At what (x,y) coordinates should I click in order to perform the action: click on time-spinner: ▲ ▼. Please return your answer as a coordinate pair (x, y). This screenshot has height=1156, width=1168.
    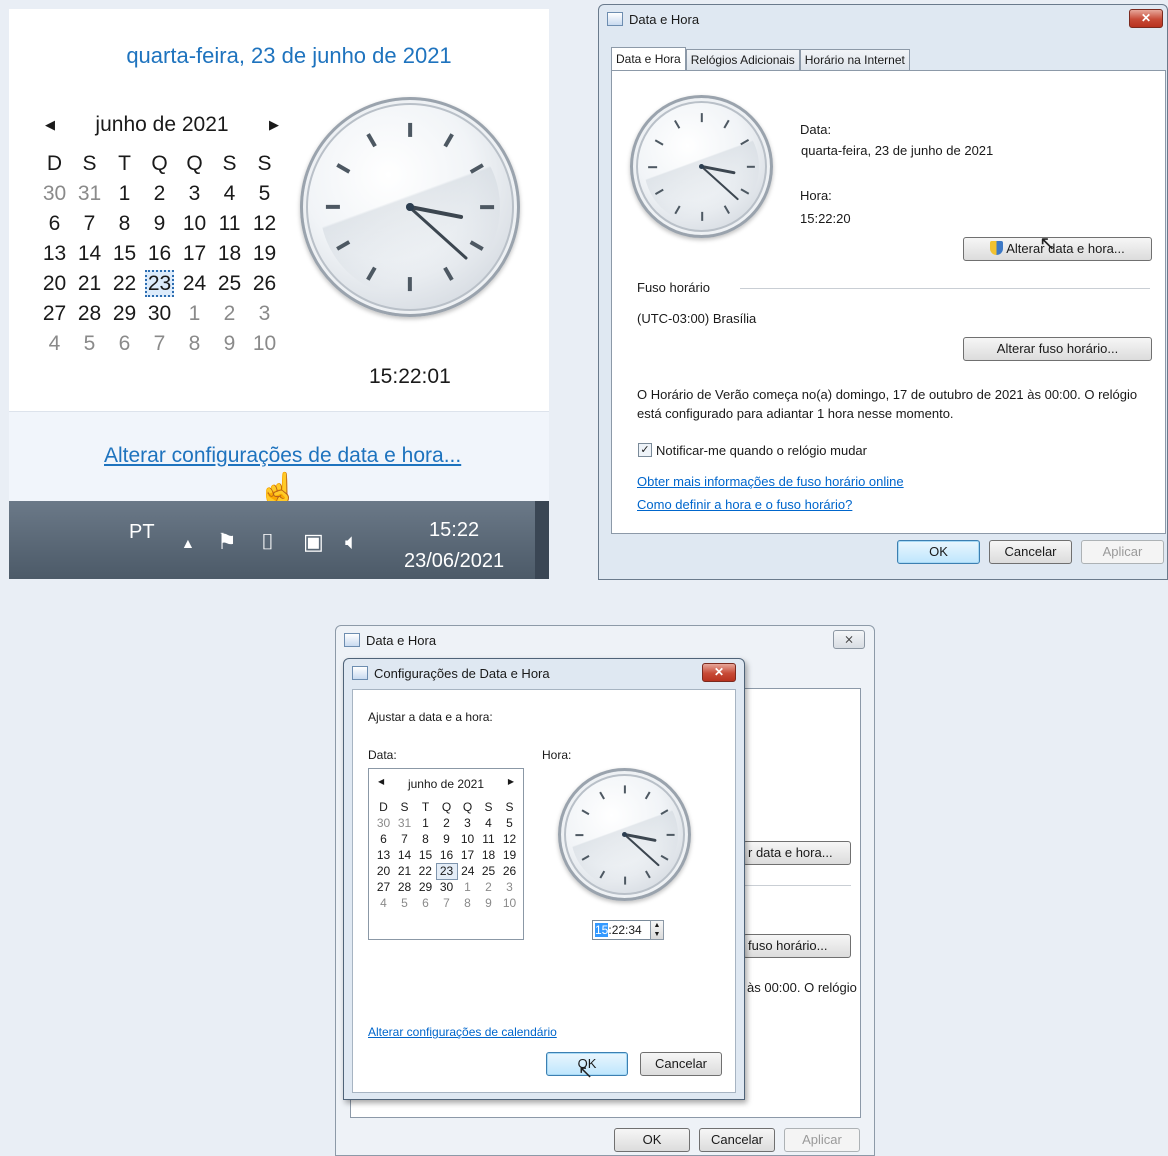
    Looking at the image, I should click on (657, 930).